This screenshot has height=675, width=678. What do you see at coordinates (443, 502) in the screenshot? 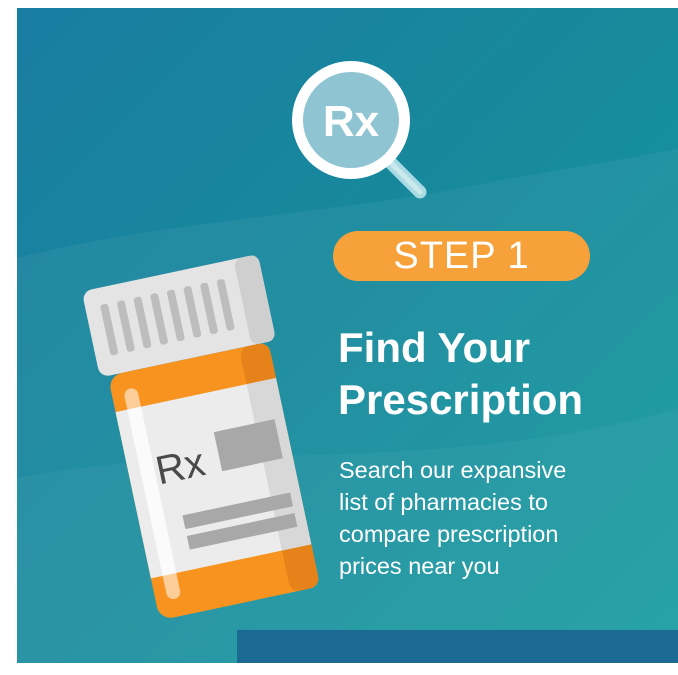
I see `description-line-2: list of pharmacies to` at bounding box center [443, 502].